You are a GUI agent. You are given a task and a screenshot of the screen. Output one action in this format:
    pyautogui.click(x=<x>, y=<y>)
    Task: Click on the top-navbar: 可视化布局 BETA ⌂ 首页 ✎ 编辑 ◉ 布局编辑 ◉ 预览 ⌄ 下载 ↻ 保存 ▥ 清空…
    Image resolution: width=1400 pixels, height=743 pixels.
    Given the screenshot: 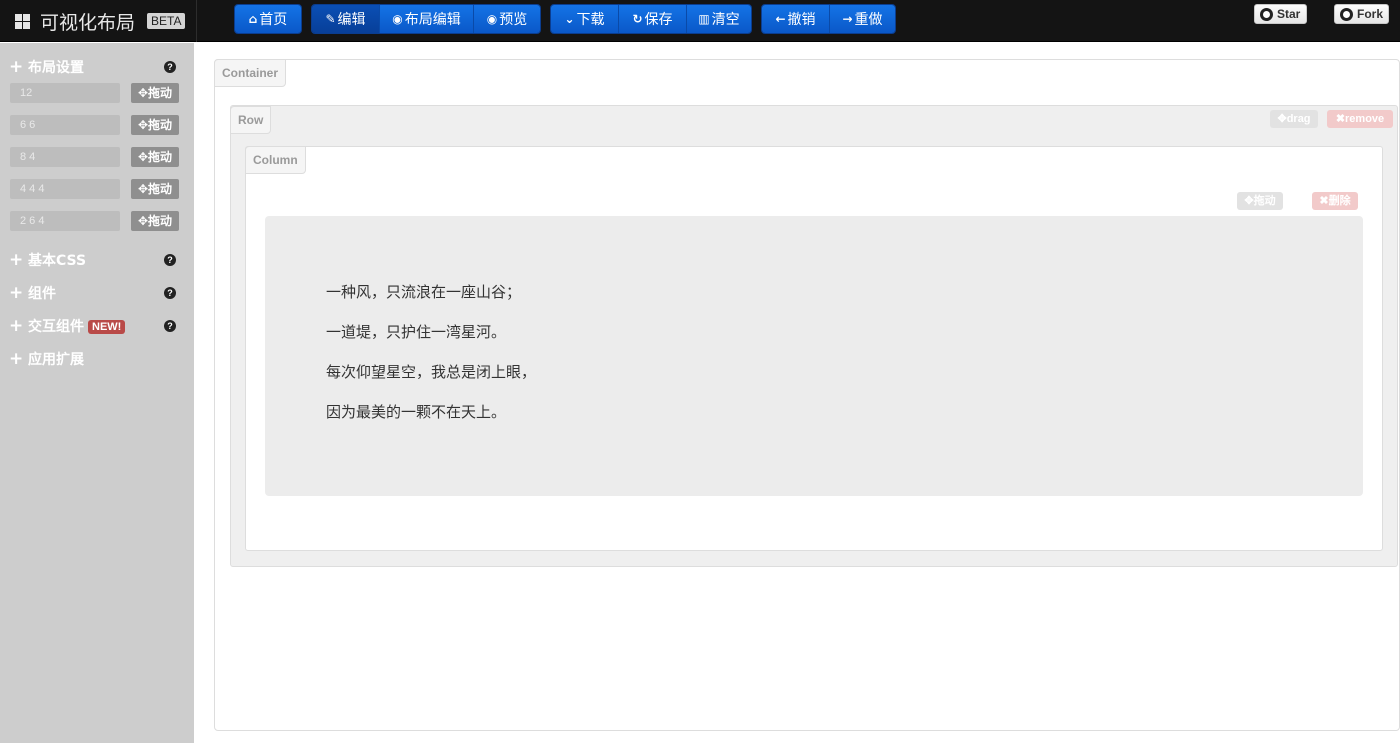 What is the action you would take?
    pyautogui.click(x=700, y=21)
    